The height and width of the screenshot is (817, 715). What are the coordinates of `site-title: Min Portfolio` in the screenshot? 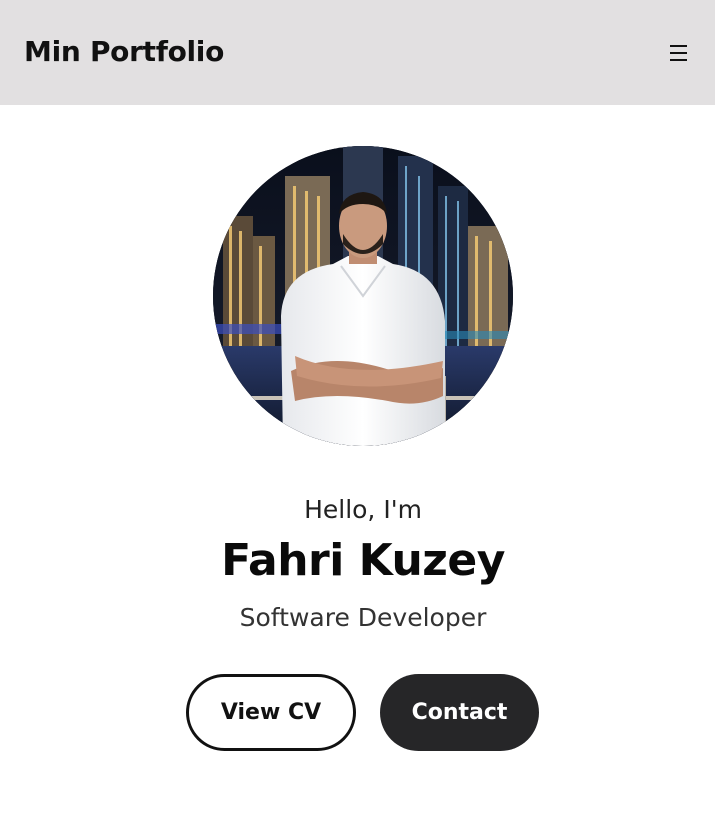 It's located at (124, 52).